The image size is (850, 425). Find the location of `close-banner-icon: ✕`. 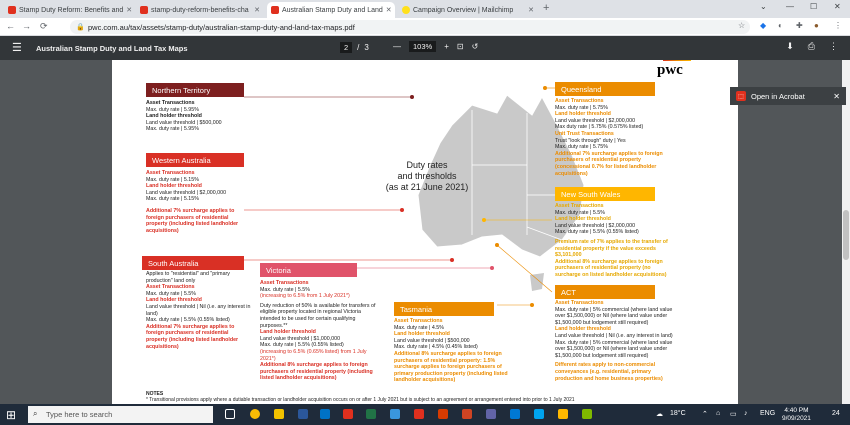

close-banner-icon: ✕ is located at coordinates (836, 96).